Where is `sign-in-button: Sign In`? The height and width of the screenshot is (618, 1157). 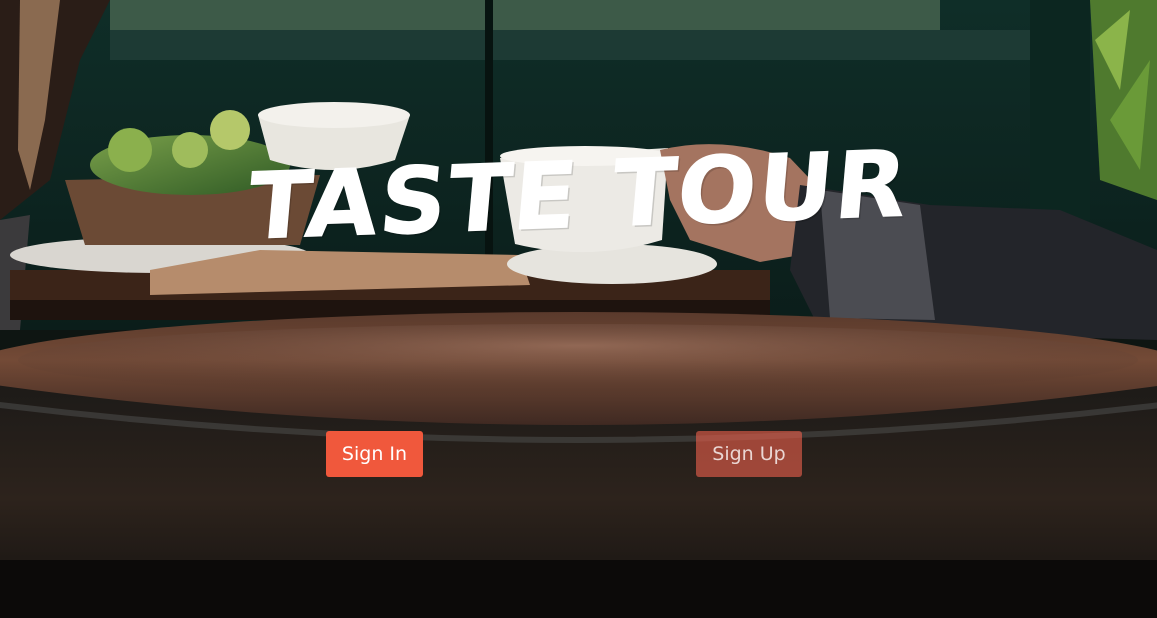 sign-in-button: Sign In is located at coordinates (374, 454).